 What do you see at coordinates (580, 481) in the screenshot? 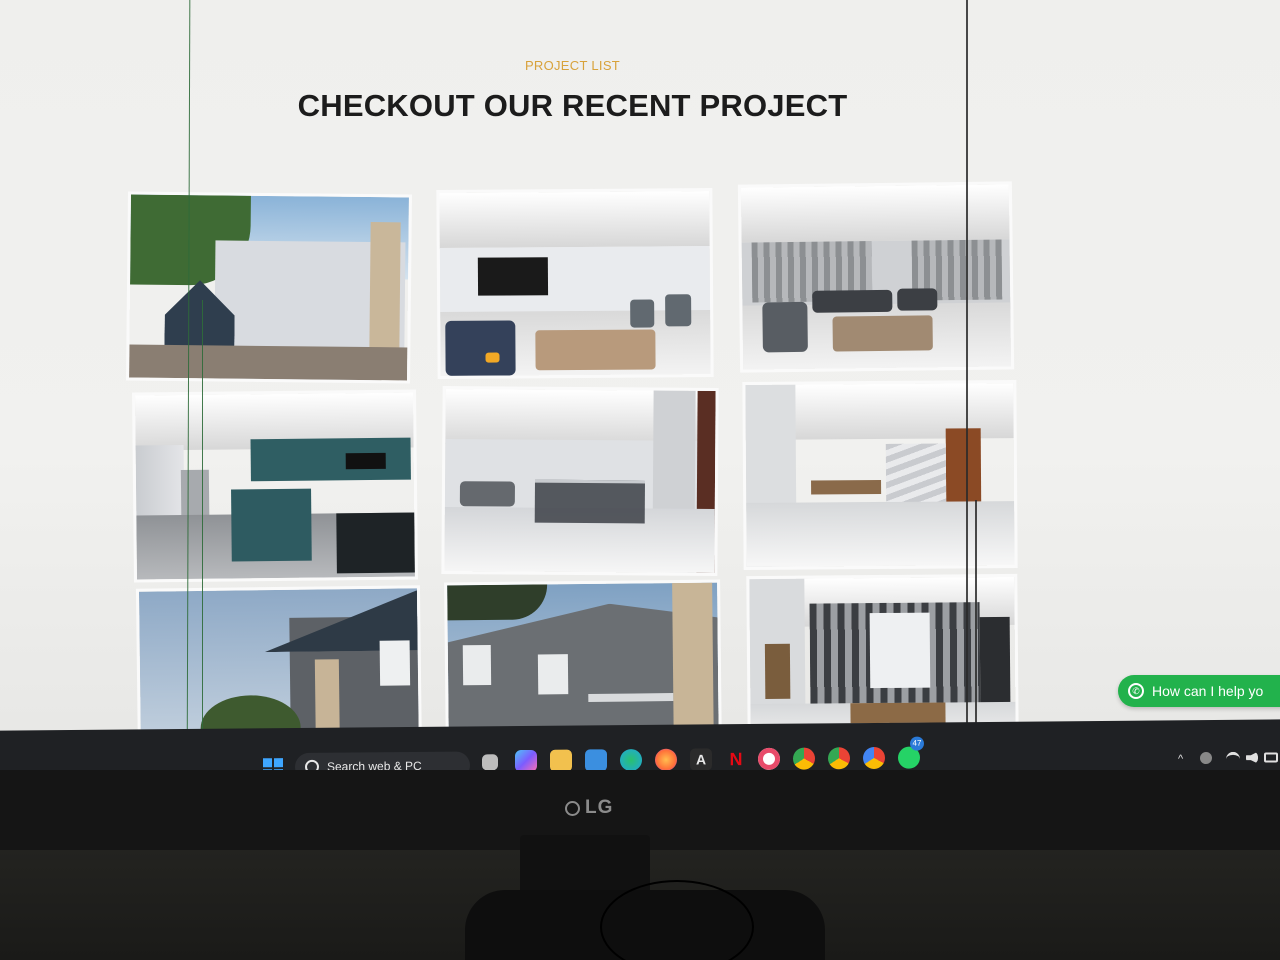
I see `project-tile-hallway-glass-rail` at bounding box center [580, 481].